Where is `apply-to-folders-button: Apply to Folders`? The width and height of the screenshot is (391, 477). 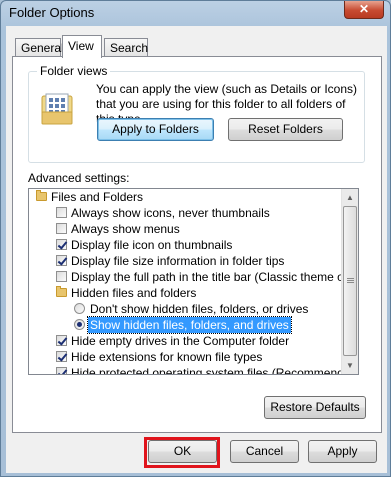 apply-to-folders-button: Apply to Folders is located at coordinates (155, 129).